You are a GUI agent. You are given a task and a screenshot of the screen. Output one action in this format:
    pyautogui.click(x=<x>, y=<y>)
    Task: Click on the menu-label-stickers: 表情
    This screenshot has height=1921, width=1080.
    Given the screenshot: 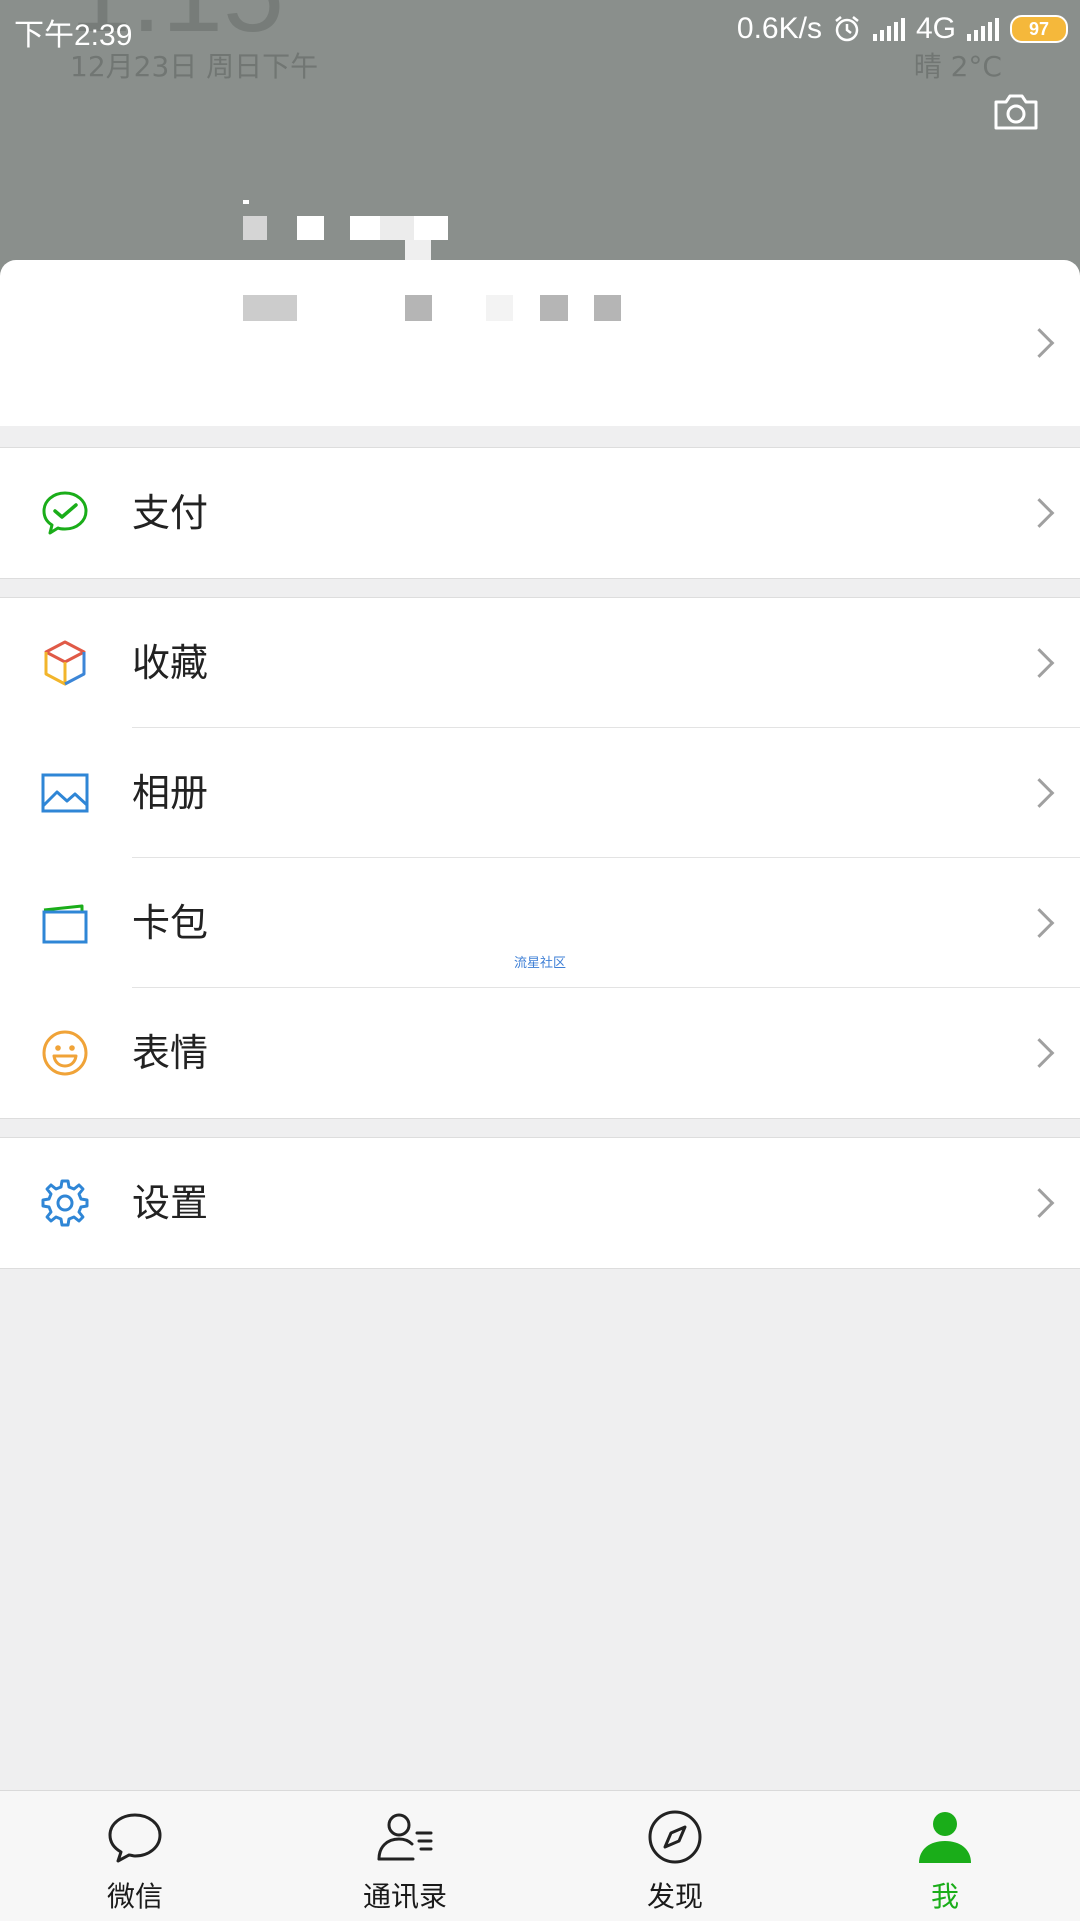 What is the action you would take?
    pyautogui.click(x=170, y=1053)
    